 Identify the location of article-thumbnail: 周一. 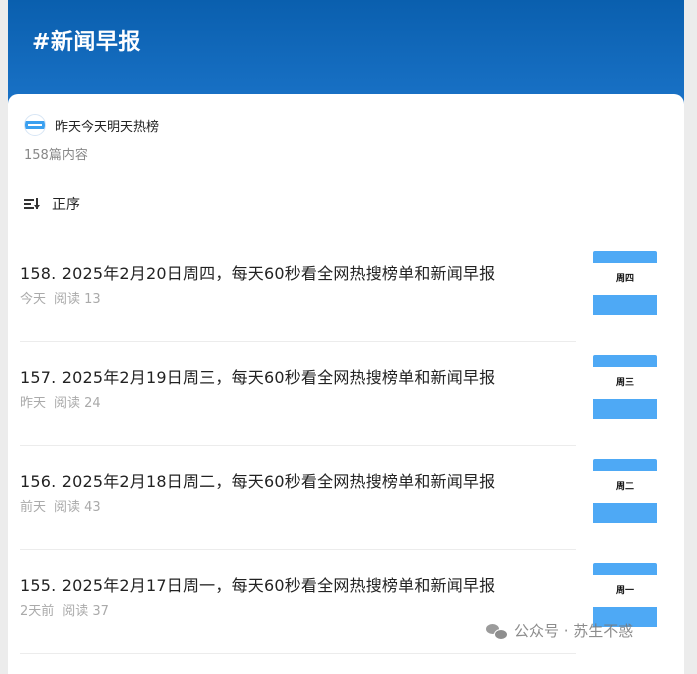
(625, 595).